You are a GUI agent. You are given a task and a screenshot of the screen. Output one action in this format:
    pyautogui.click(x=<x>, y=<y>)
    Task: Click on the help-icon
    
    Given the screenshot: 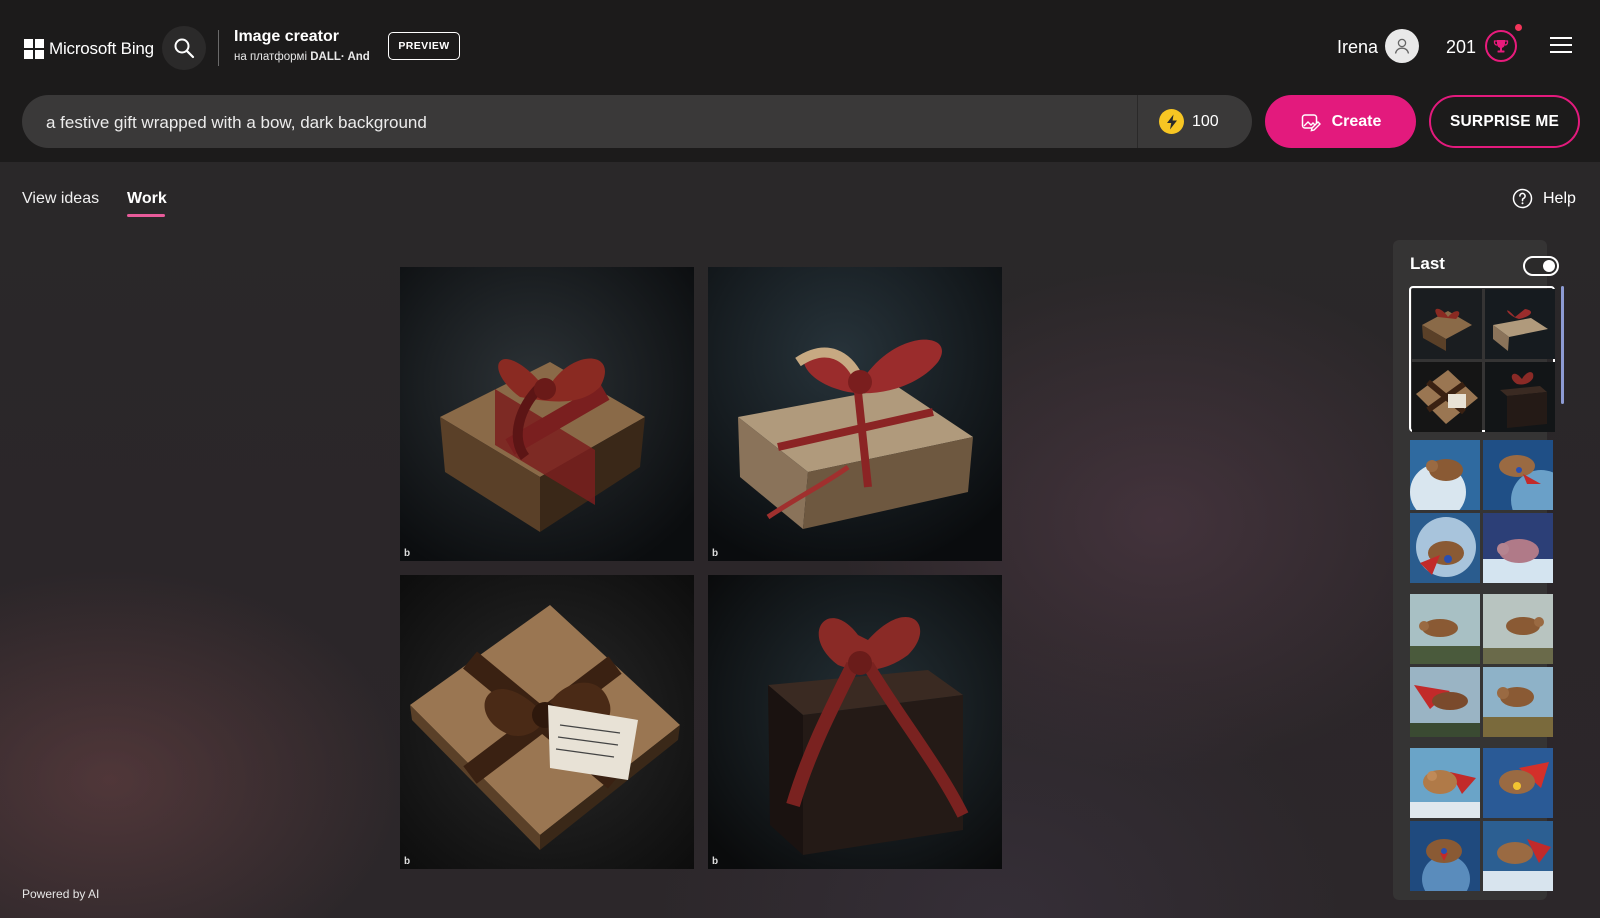 What is the action you would take?
    pyautogui.click(x=1522, y=198)
    